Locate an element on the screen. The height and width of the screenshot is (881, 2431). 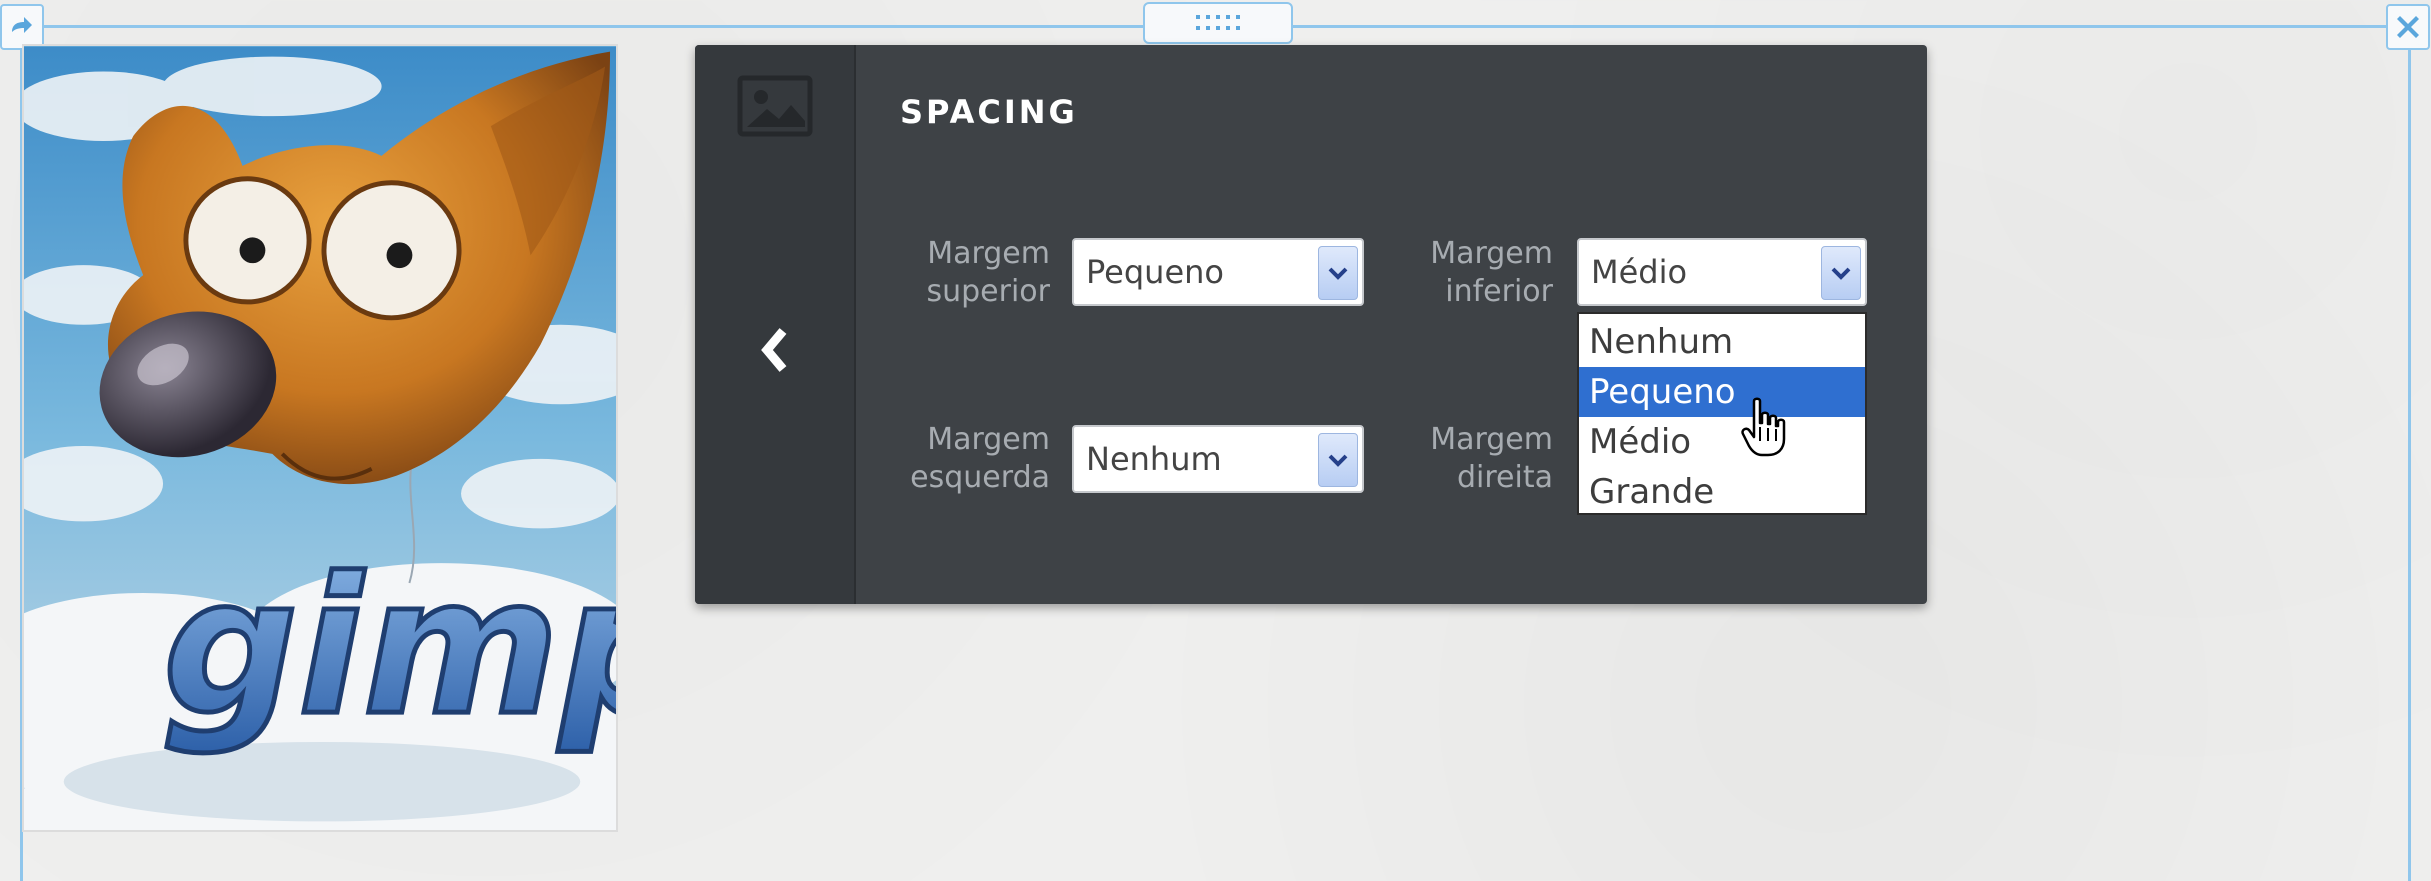
top-margin-select: Pequeno is located at coordinates (1218, 272).